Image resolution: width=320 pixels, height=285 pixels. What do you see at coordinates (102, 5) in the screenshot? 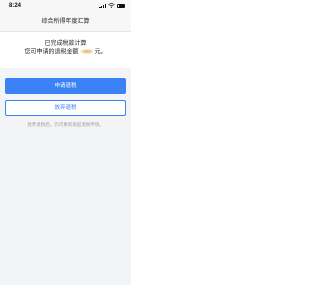
I see `signal-icon` at bounding box center [102, 5].